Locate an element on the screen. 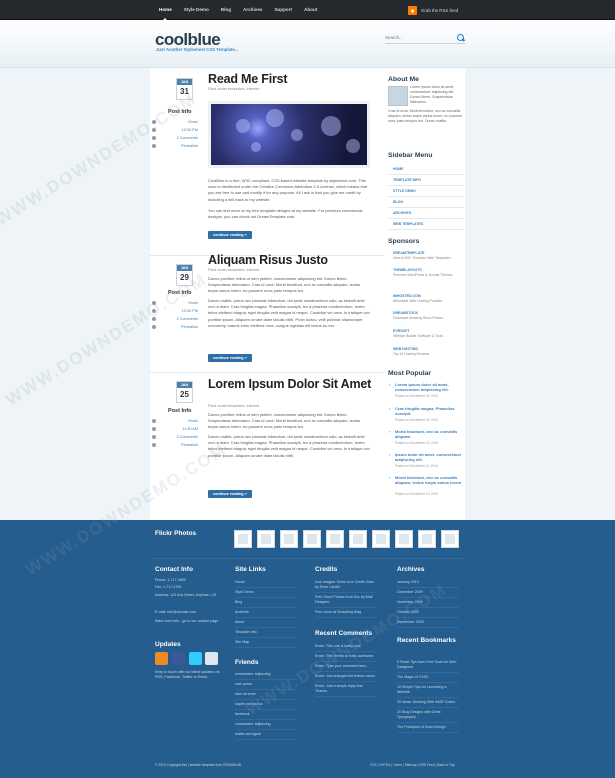 This screenshot has height=778, width=615. post-title: Aliquam Risus Justo is located at coordinates (293, 260).